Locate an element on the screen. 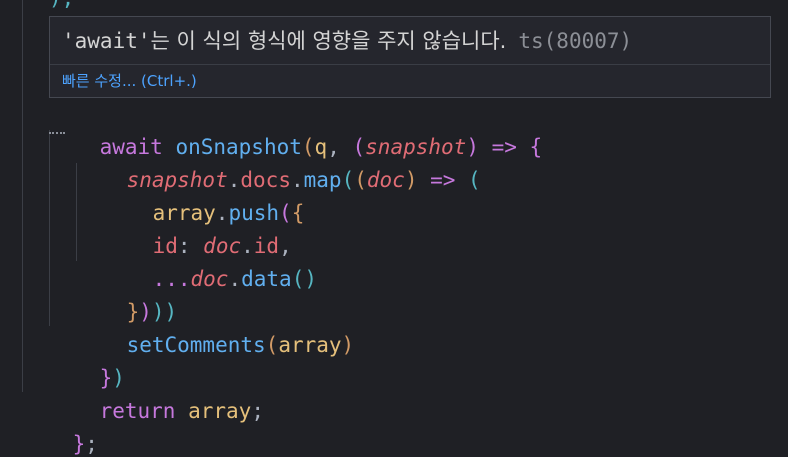 The image size is (788, 457). divider is located at coordinates (410, 64).